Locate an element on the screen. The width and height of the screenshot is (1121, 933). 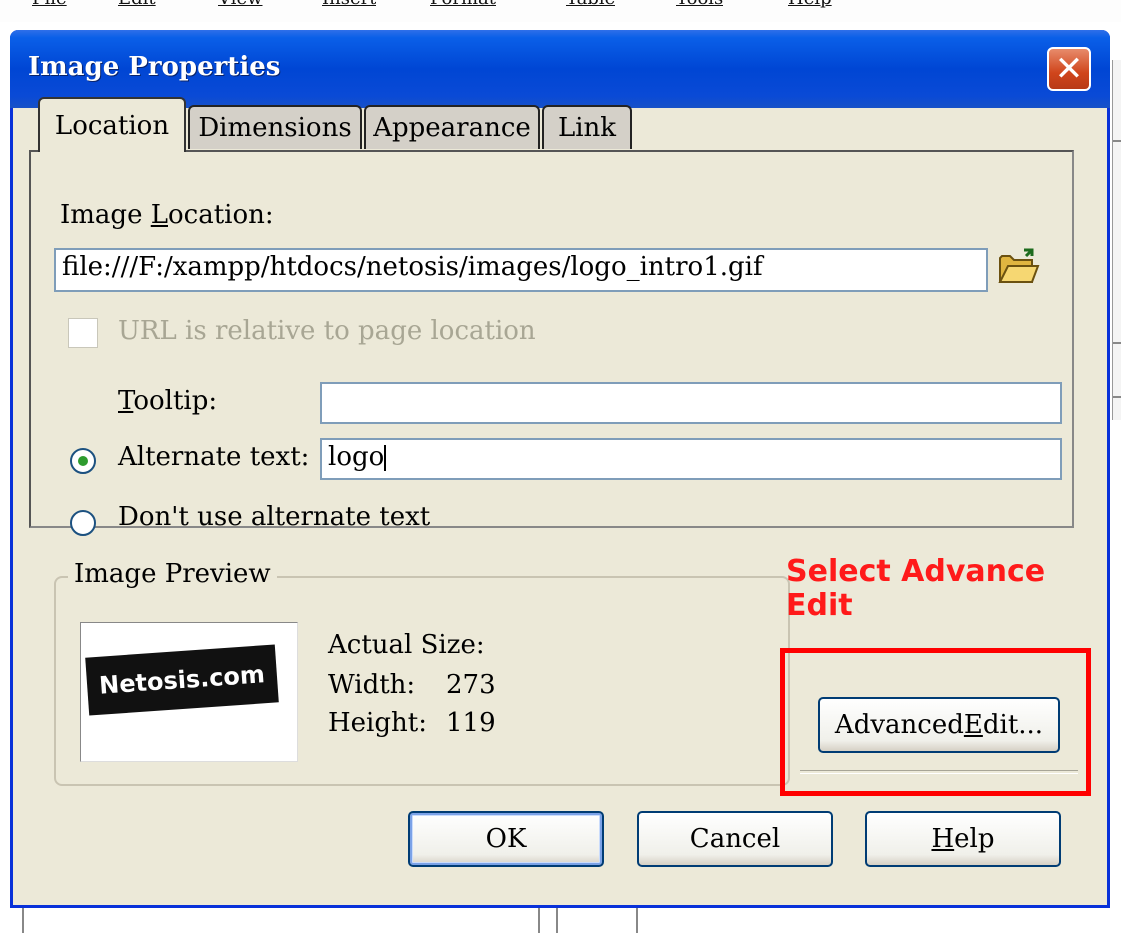
ok-button: OK is located at coordinates (506, 839).